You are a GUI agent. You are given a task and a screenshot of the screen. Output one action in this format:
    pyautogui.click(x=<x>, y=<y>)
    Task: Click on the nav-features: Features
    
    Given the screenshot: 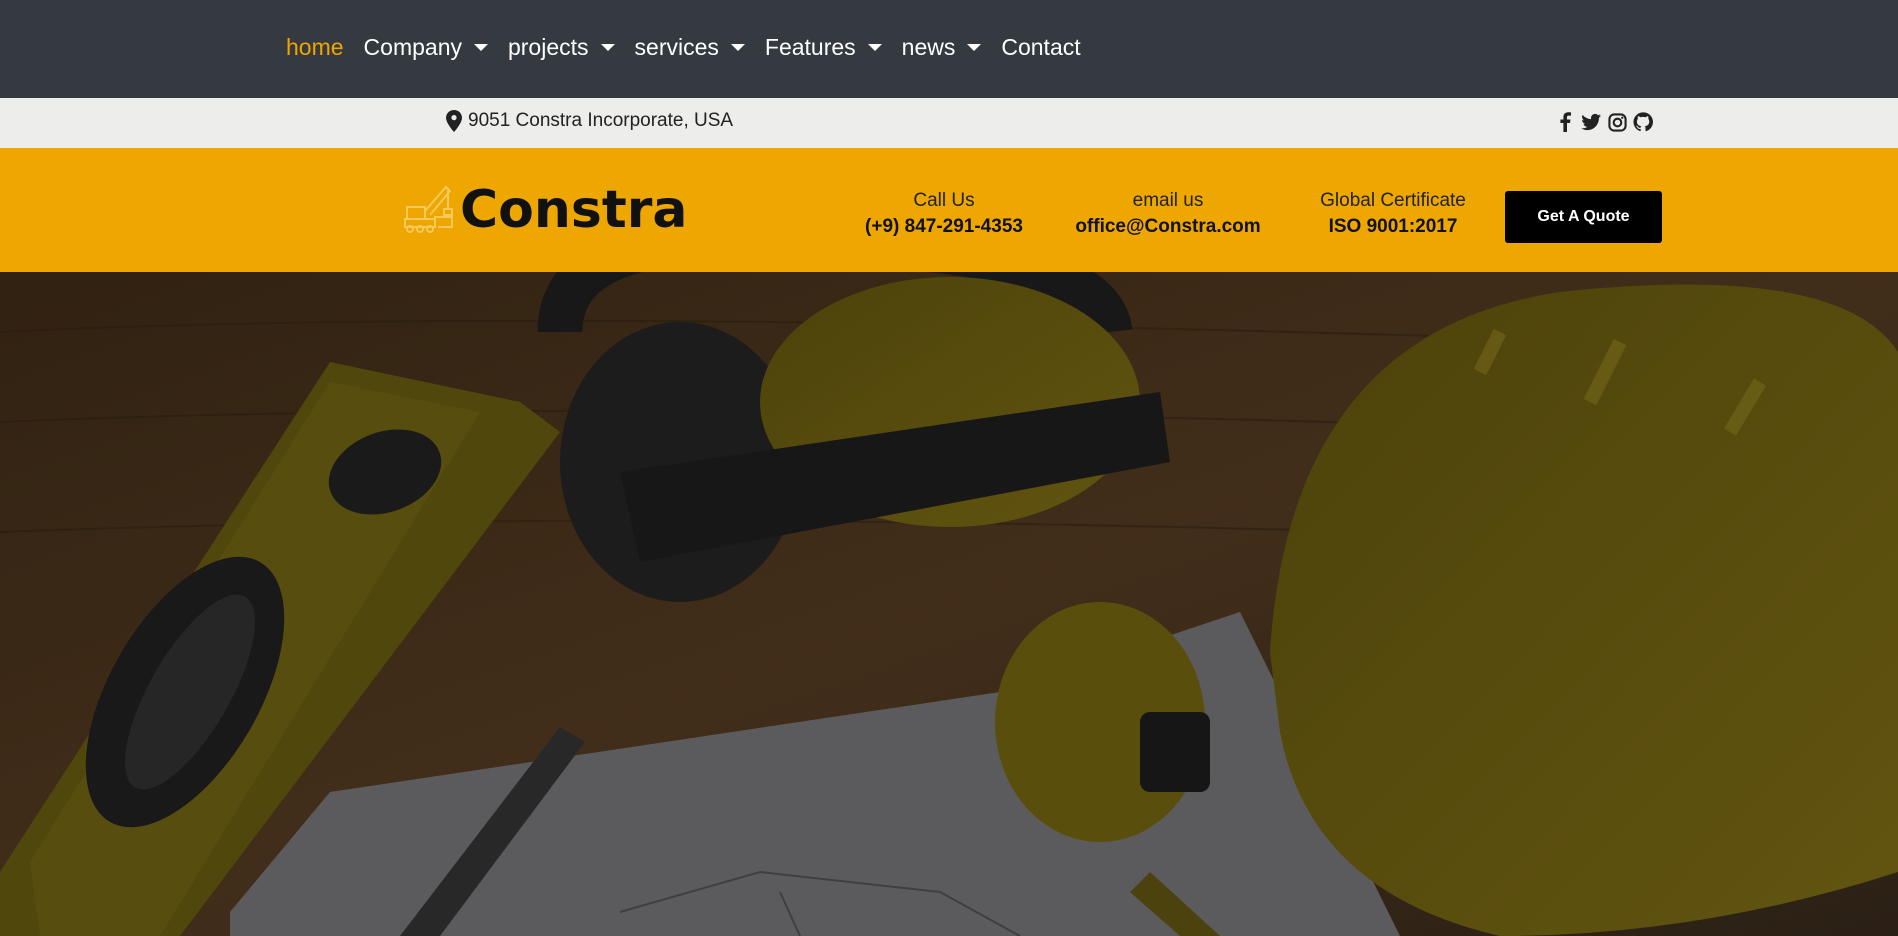 What is the action you would take?
    pyautogui.click(x=823, y=47)
    